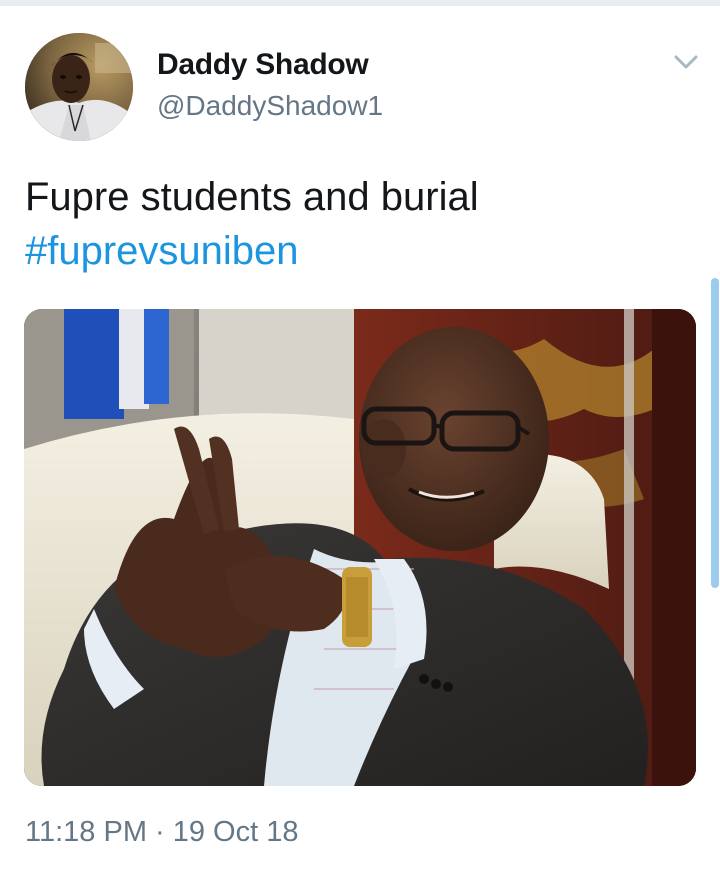 This screenshot has height=872, width=720. Describe the element at coordinates (355, 251) in the screenshot. I see `hashtag-link: #fuprevsuniben` at that location.